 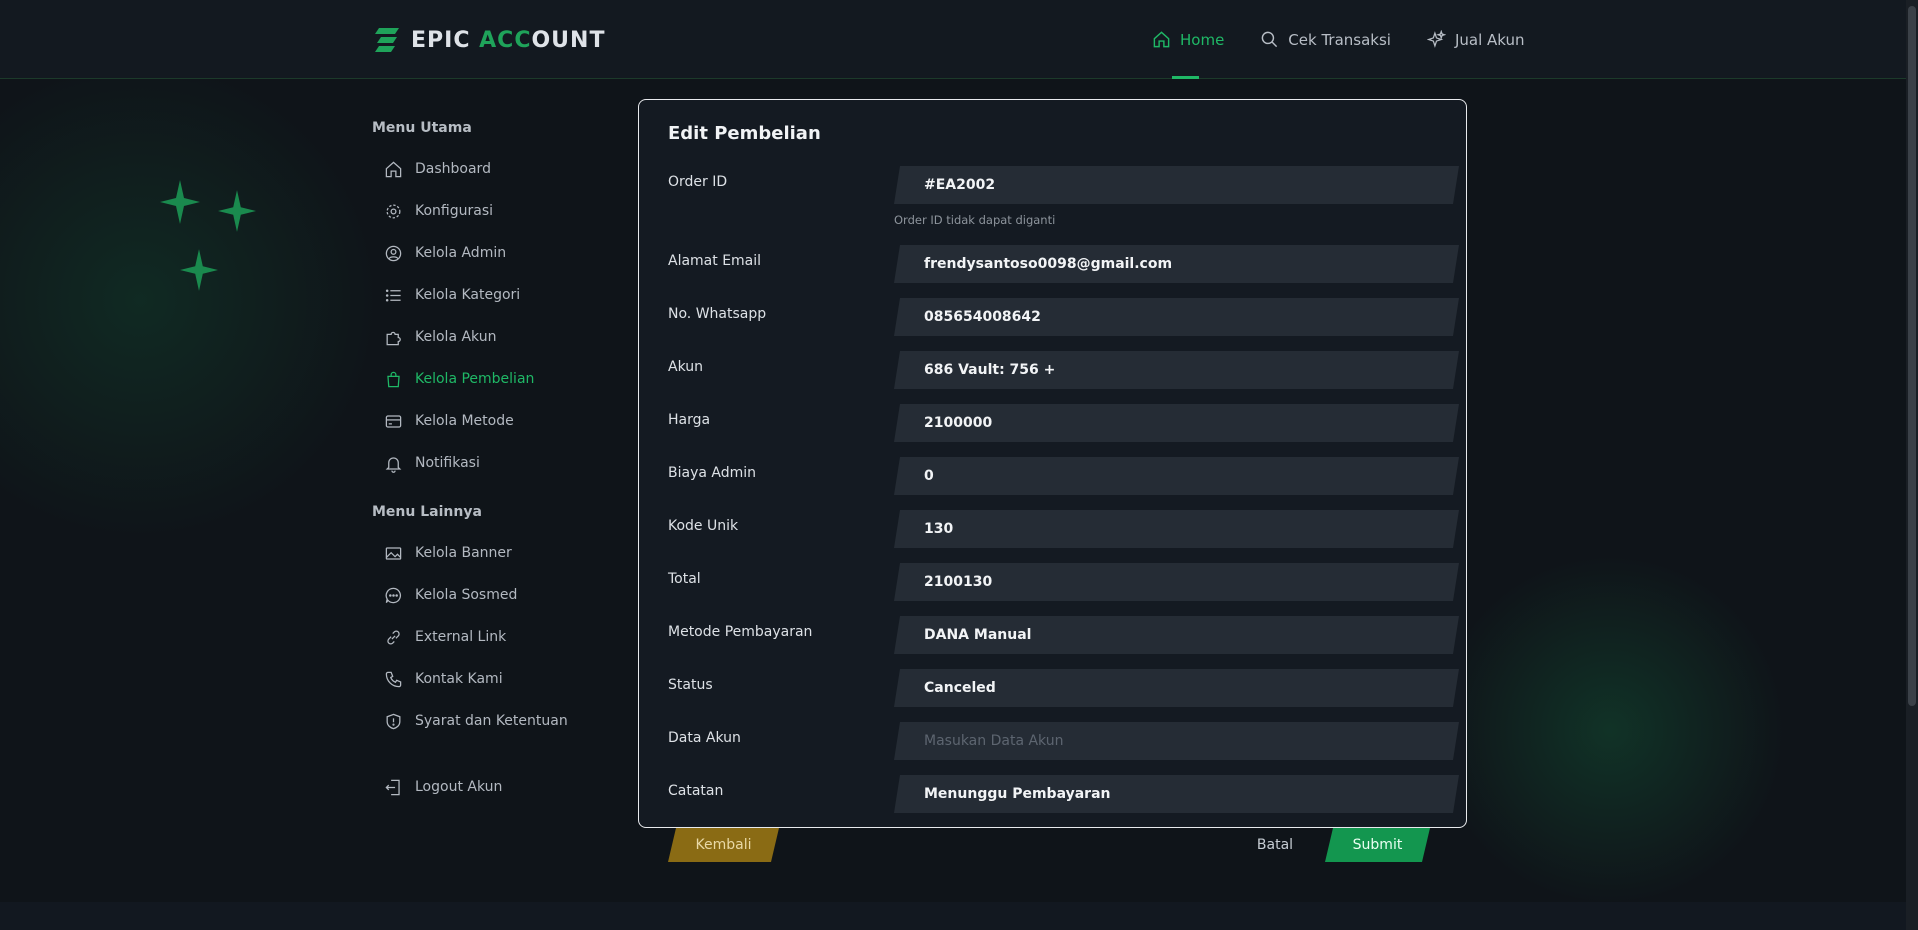 I want to click on field-label: Data Akun, so click(x=704, y=738).